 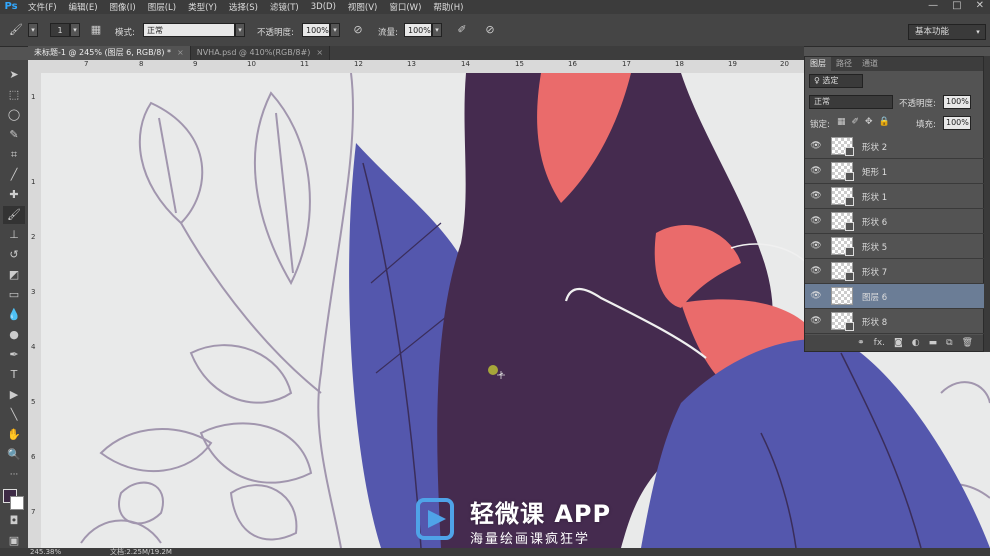 I want to click on layer-row: 👁 形状 5, so click(x=895, y=246).